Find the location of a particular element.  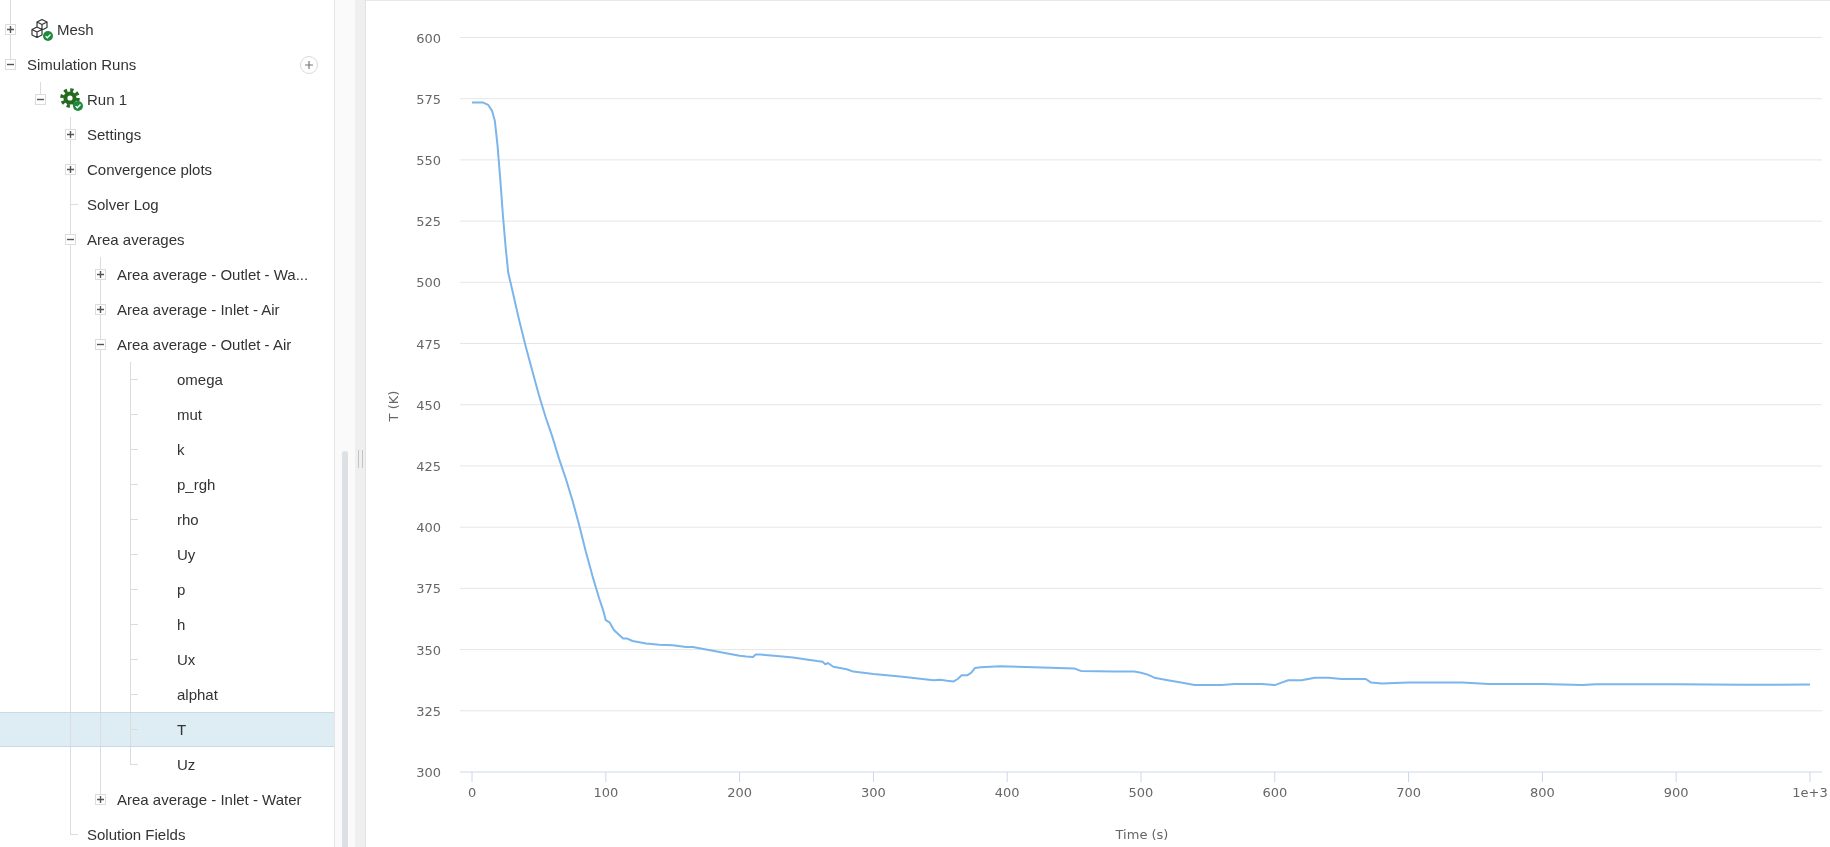

y-axis-label: 575 is located at coordinates (428, 99).